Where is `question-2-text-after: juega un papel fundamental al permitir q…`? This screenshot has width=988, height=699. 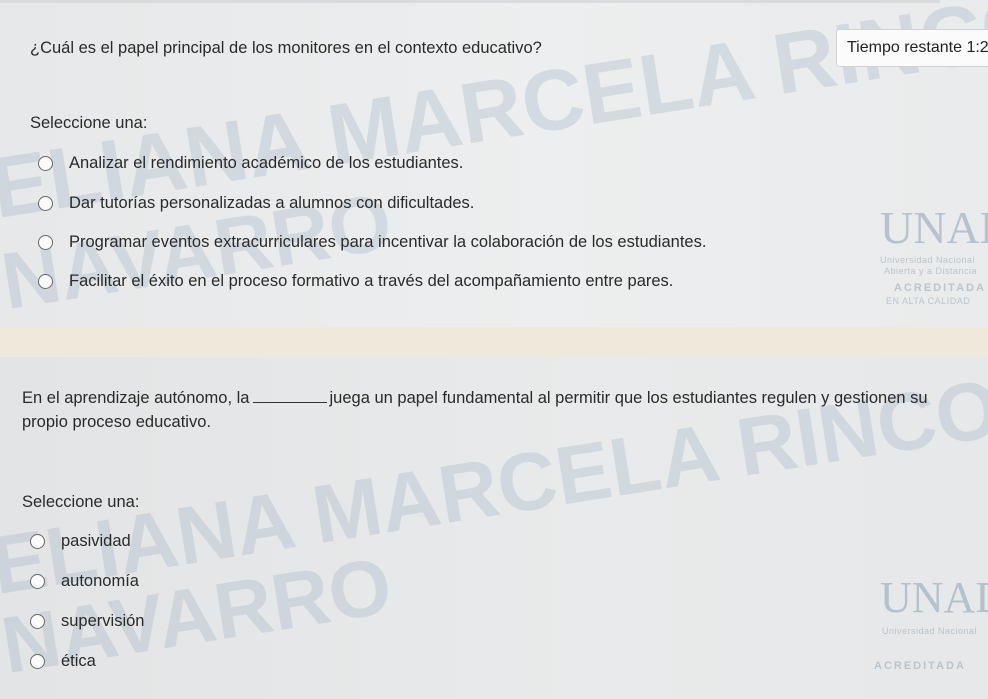 question-2-text-after: juega un papel fundamental al permitir q… is located at coordinates (628, 398).